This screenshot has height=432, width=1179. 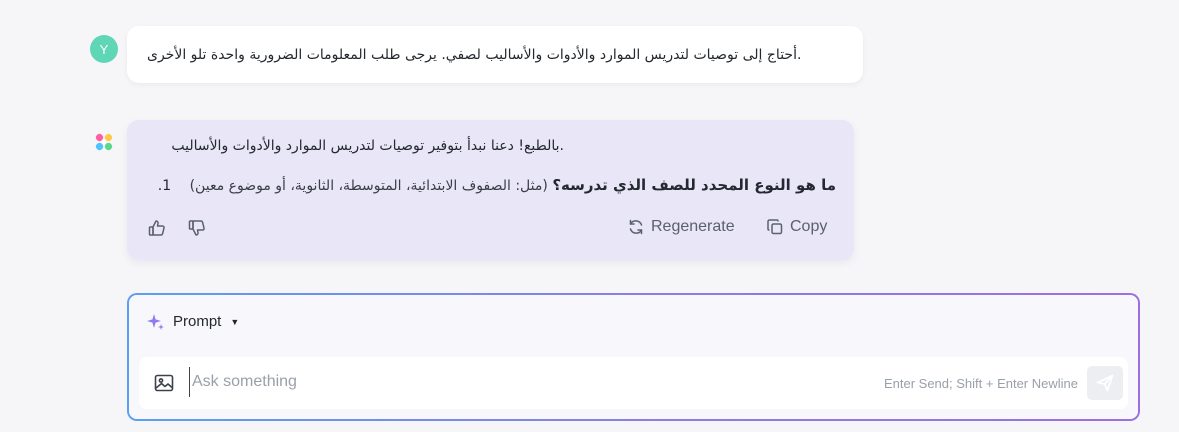 I want to click on image-icon, so click(x=164, y=383).